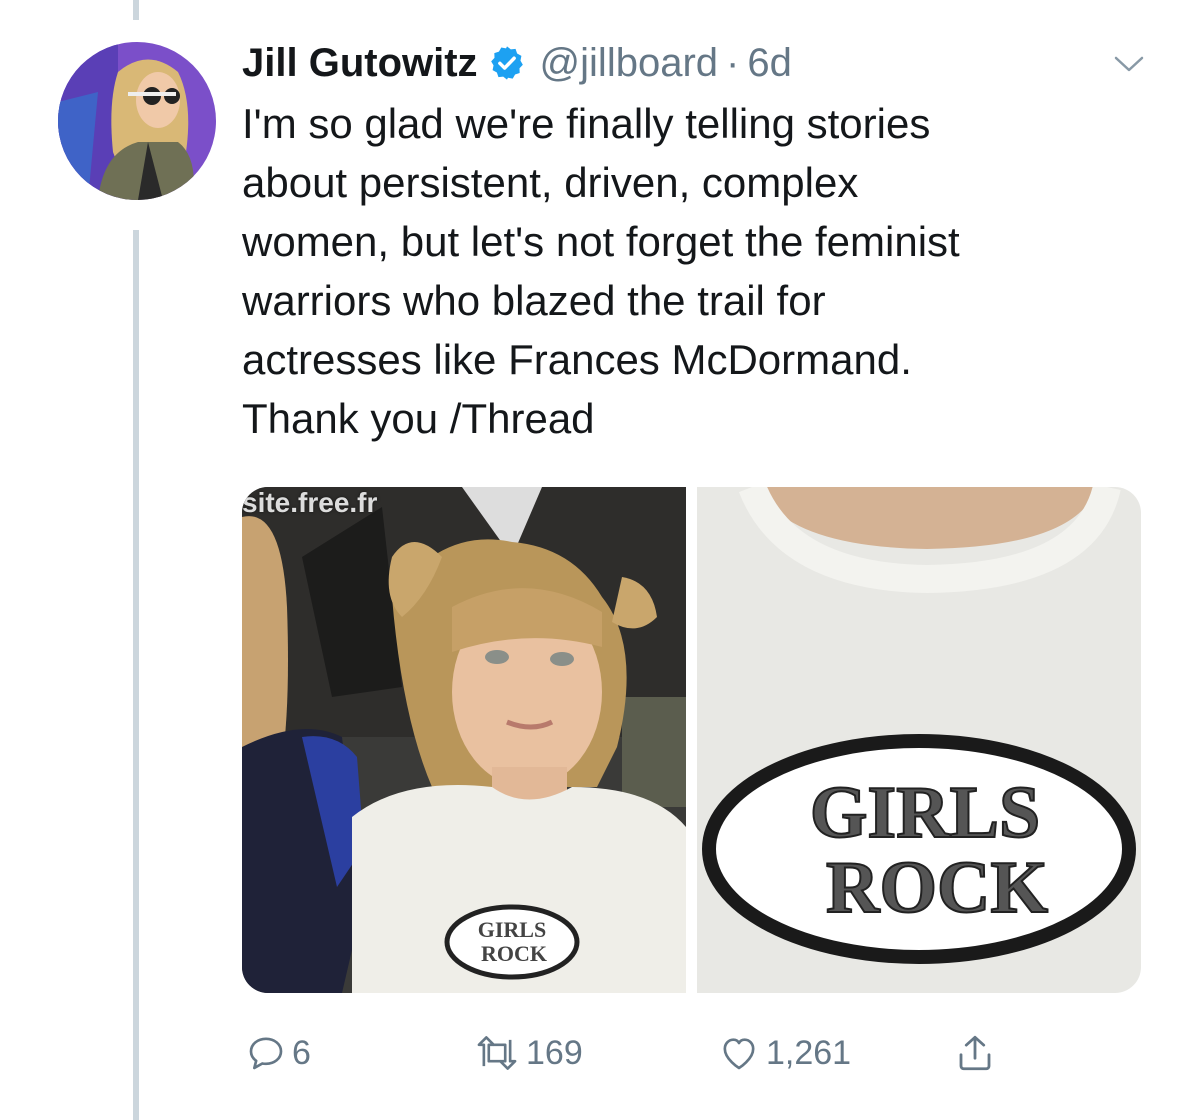 The width and height of the screenshot is (1200, 1120). Describe the element at coordinates (550, 182) in the screenshot. I see `tweet-text-line: about persistent, driven, complex` at that location.